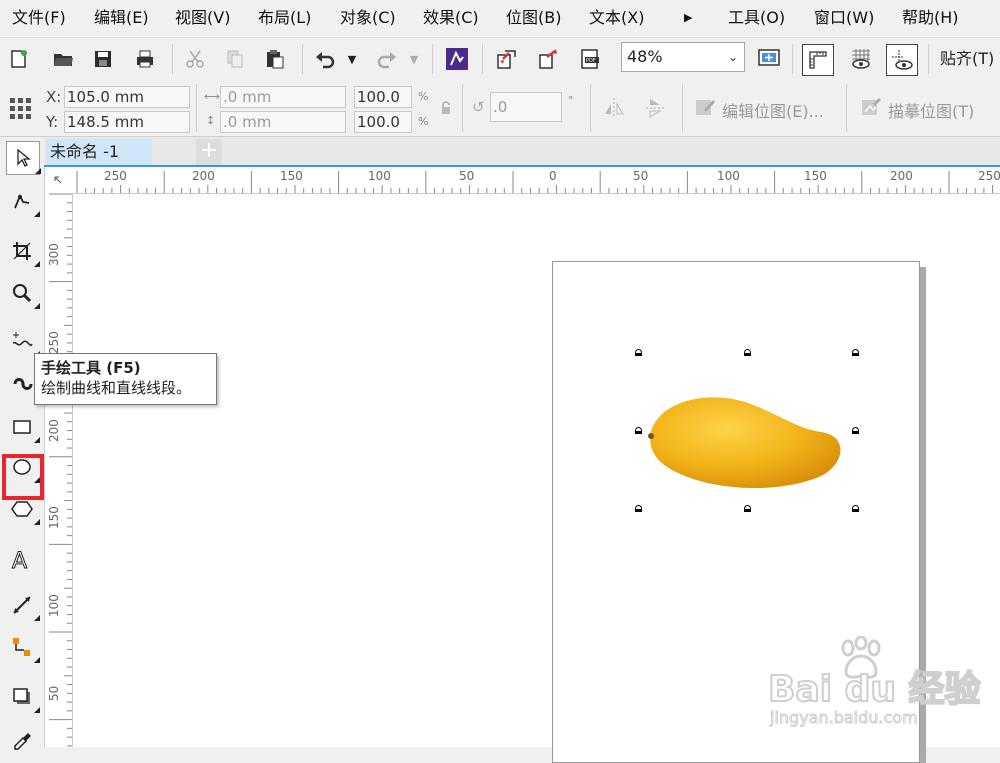  I want to click on save-icon, so click(103, 59).